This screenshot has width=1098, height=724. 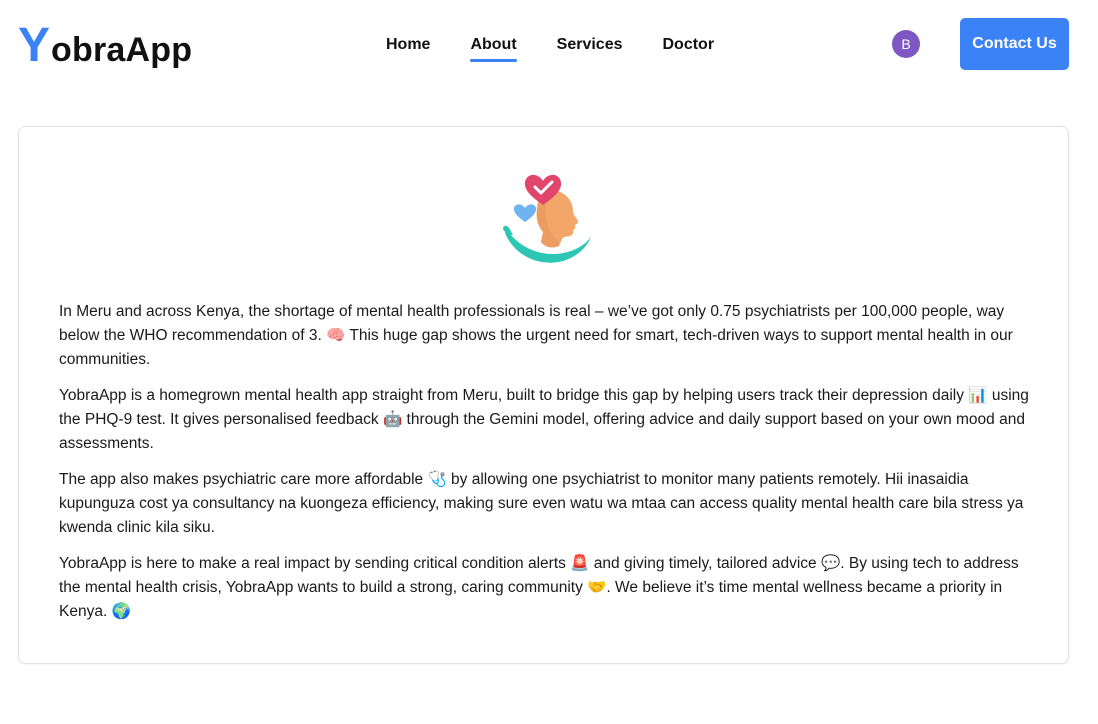 What do you see at coordinates (590, 45) in the screenshot?
I see `nav-services: Services` at bounding box center [590, 45].